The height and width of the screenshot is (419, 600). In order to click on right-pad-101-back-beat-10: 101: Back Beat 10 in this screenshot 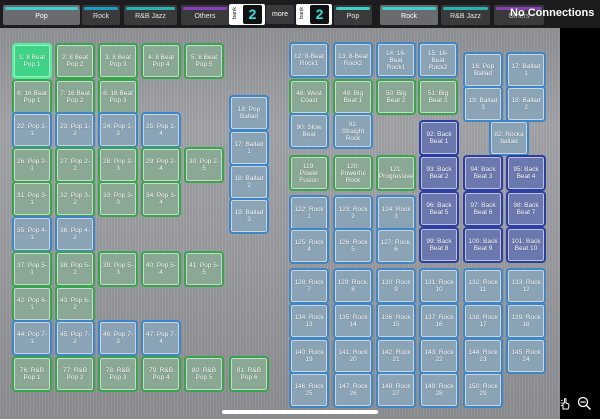, I will do `click(526, 245)`.